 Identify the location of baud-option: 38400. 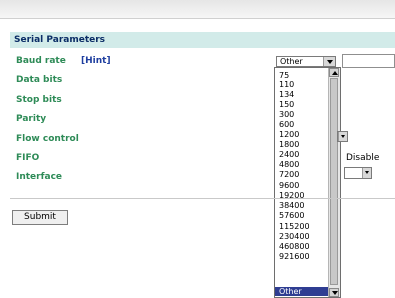
(291, 205).